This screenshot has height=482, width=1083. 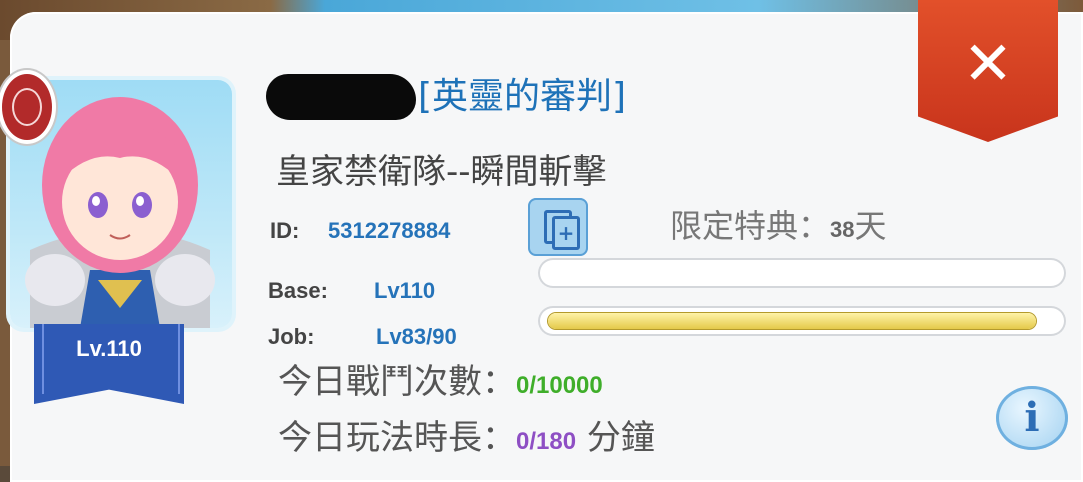 I want to click on info-button: i, so click(x=1032, y=418).